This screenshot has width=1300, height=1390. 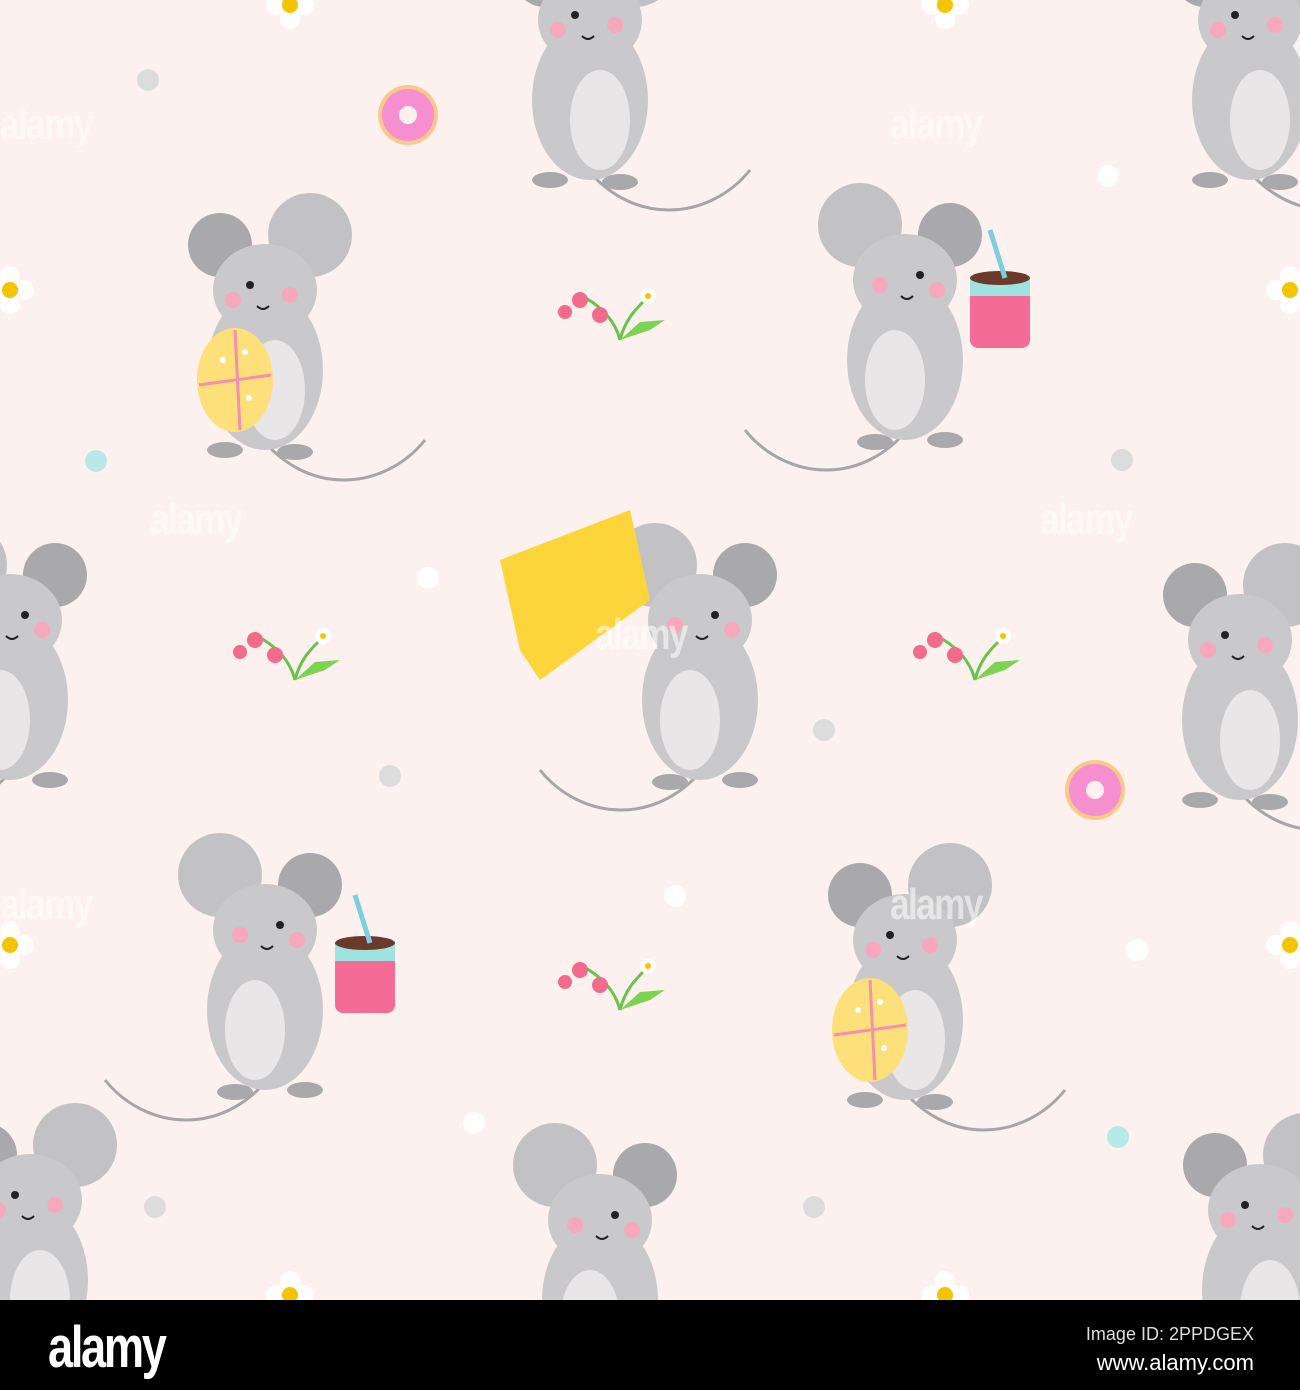 I want to click on image-id: Image ID: 2PPDGEX, so click(x=1169, y=1334).